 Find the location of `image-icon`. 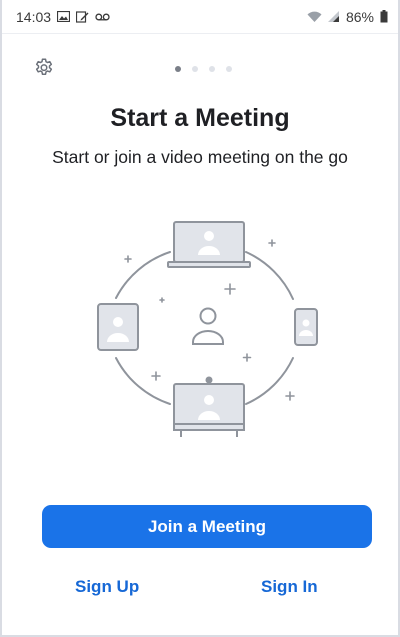

image-icon is located at coordinates (64, 16).